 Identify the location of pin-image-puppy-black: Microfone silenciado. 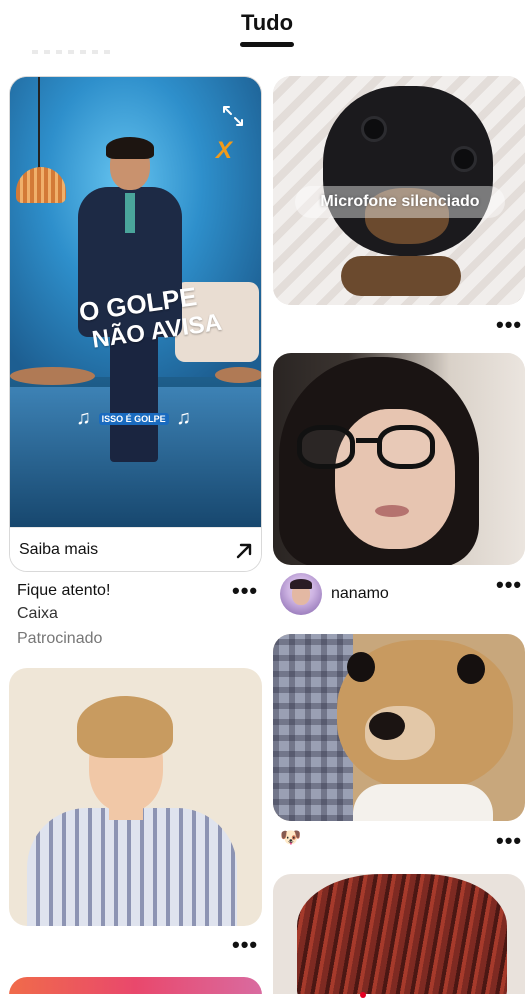
(399, 190).